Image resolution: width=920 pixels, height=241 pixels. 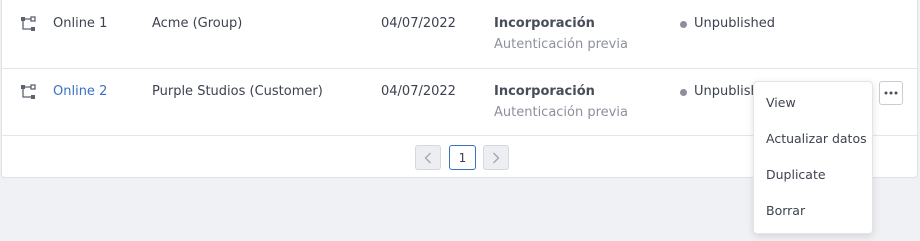 I want to click on page-button-current: 1, so click(x=462, y=157).